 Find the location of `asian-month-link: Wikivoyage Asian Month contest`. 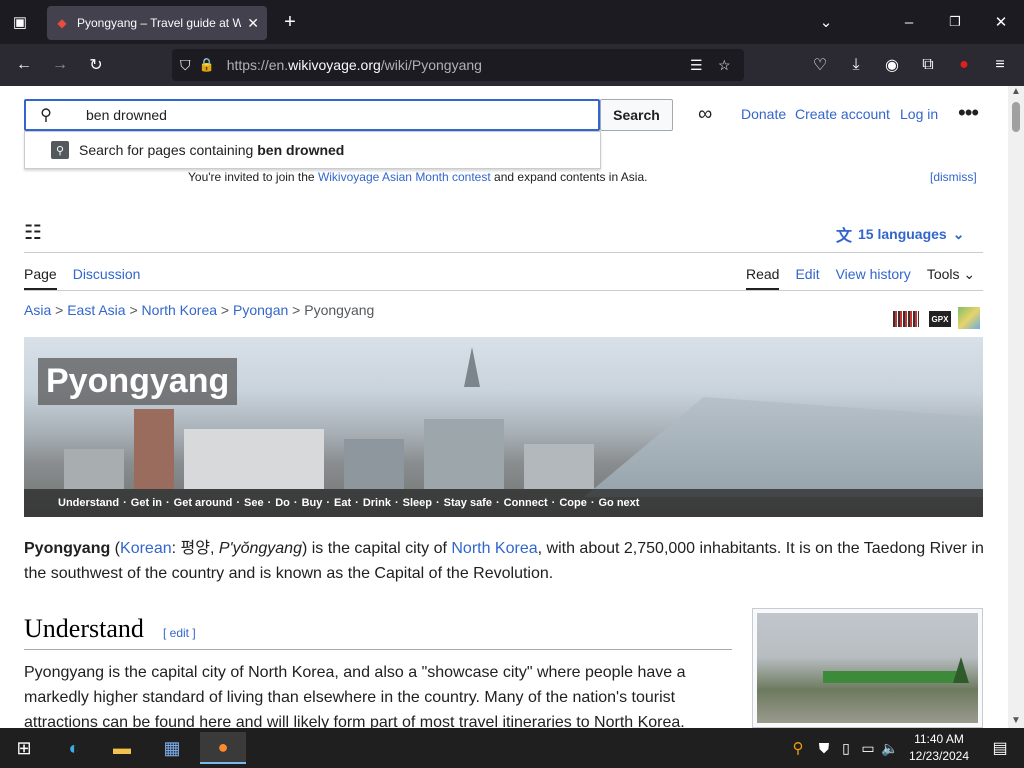

asian-month-link: Wikivoyage Asian Month contest is located at coordinates (404, 177).